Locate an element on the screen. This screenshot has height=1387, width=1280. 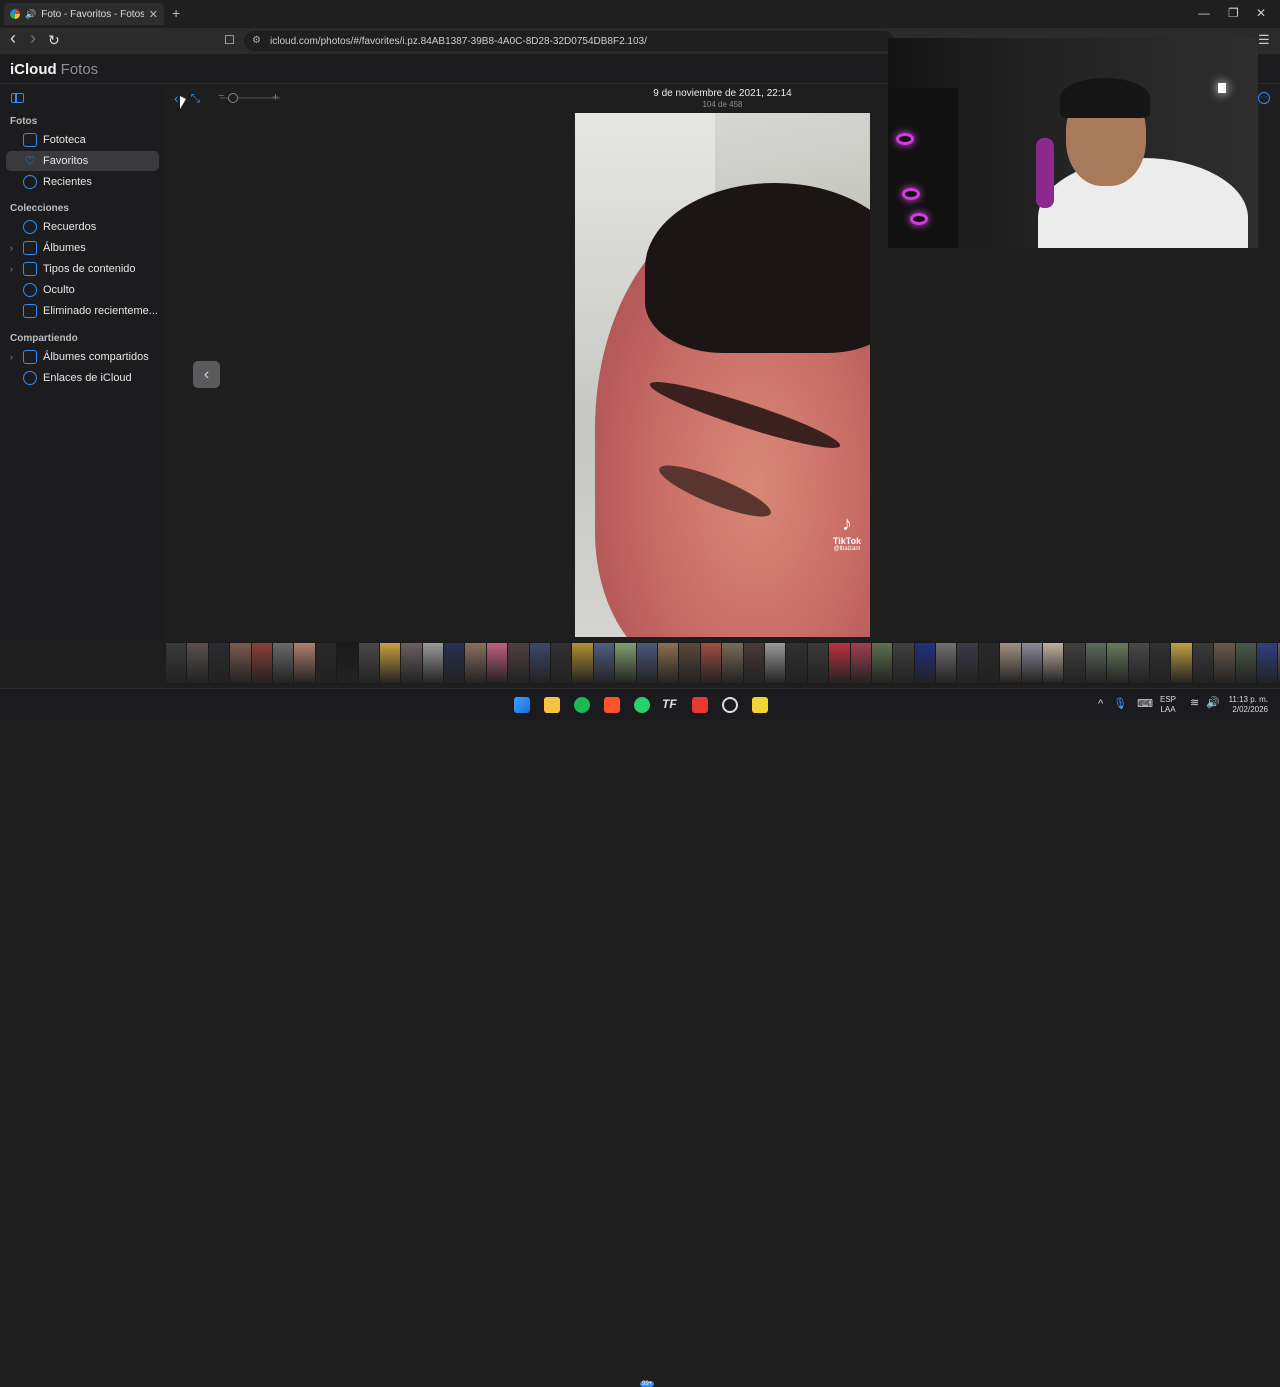
toggle-sidebar-icon is located at coordinates (17, 98).